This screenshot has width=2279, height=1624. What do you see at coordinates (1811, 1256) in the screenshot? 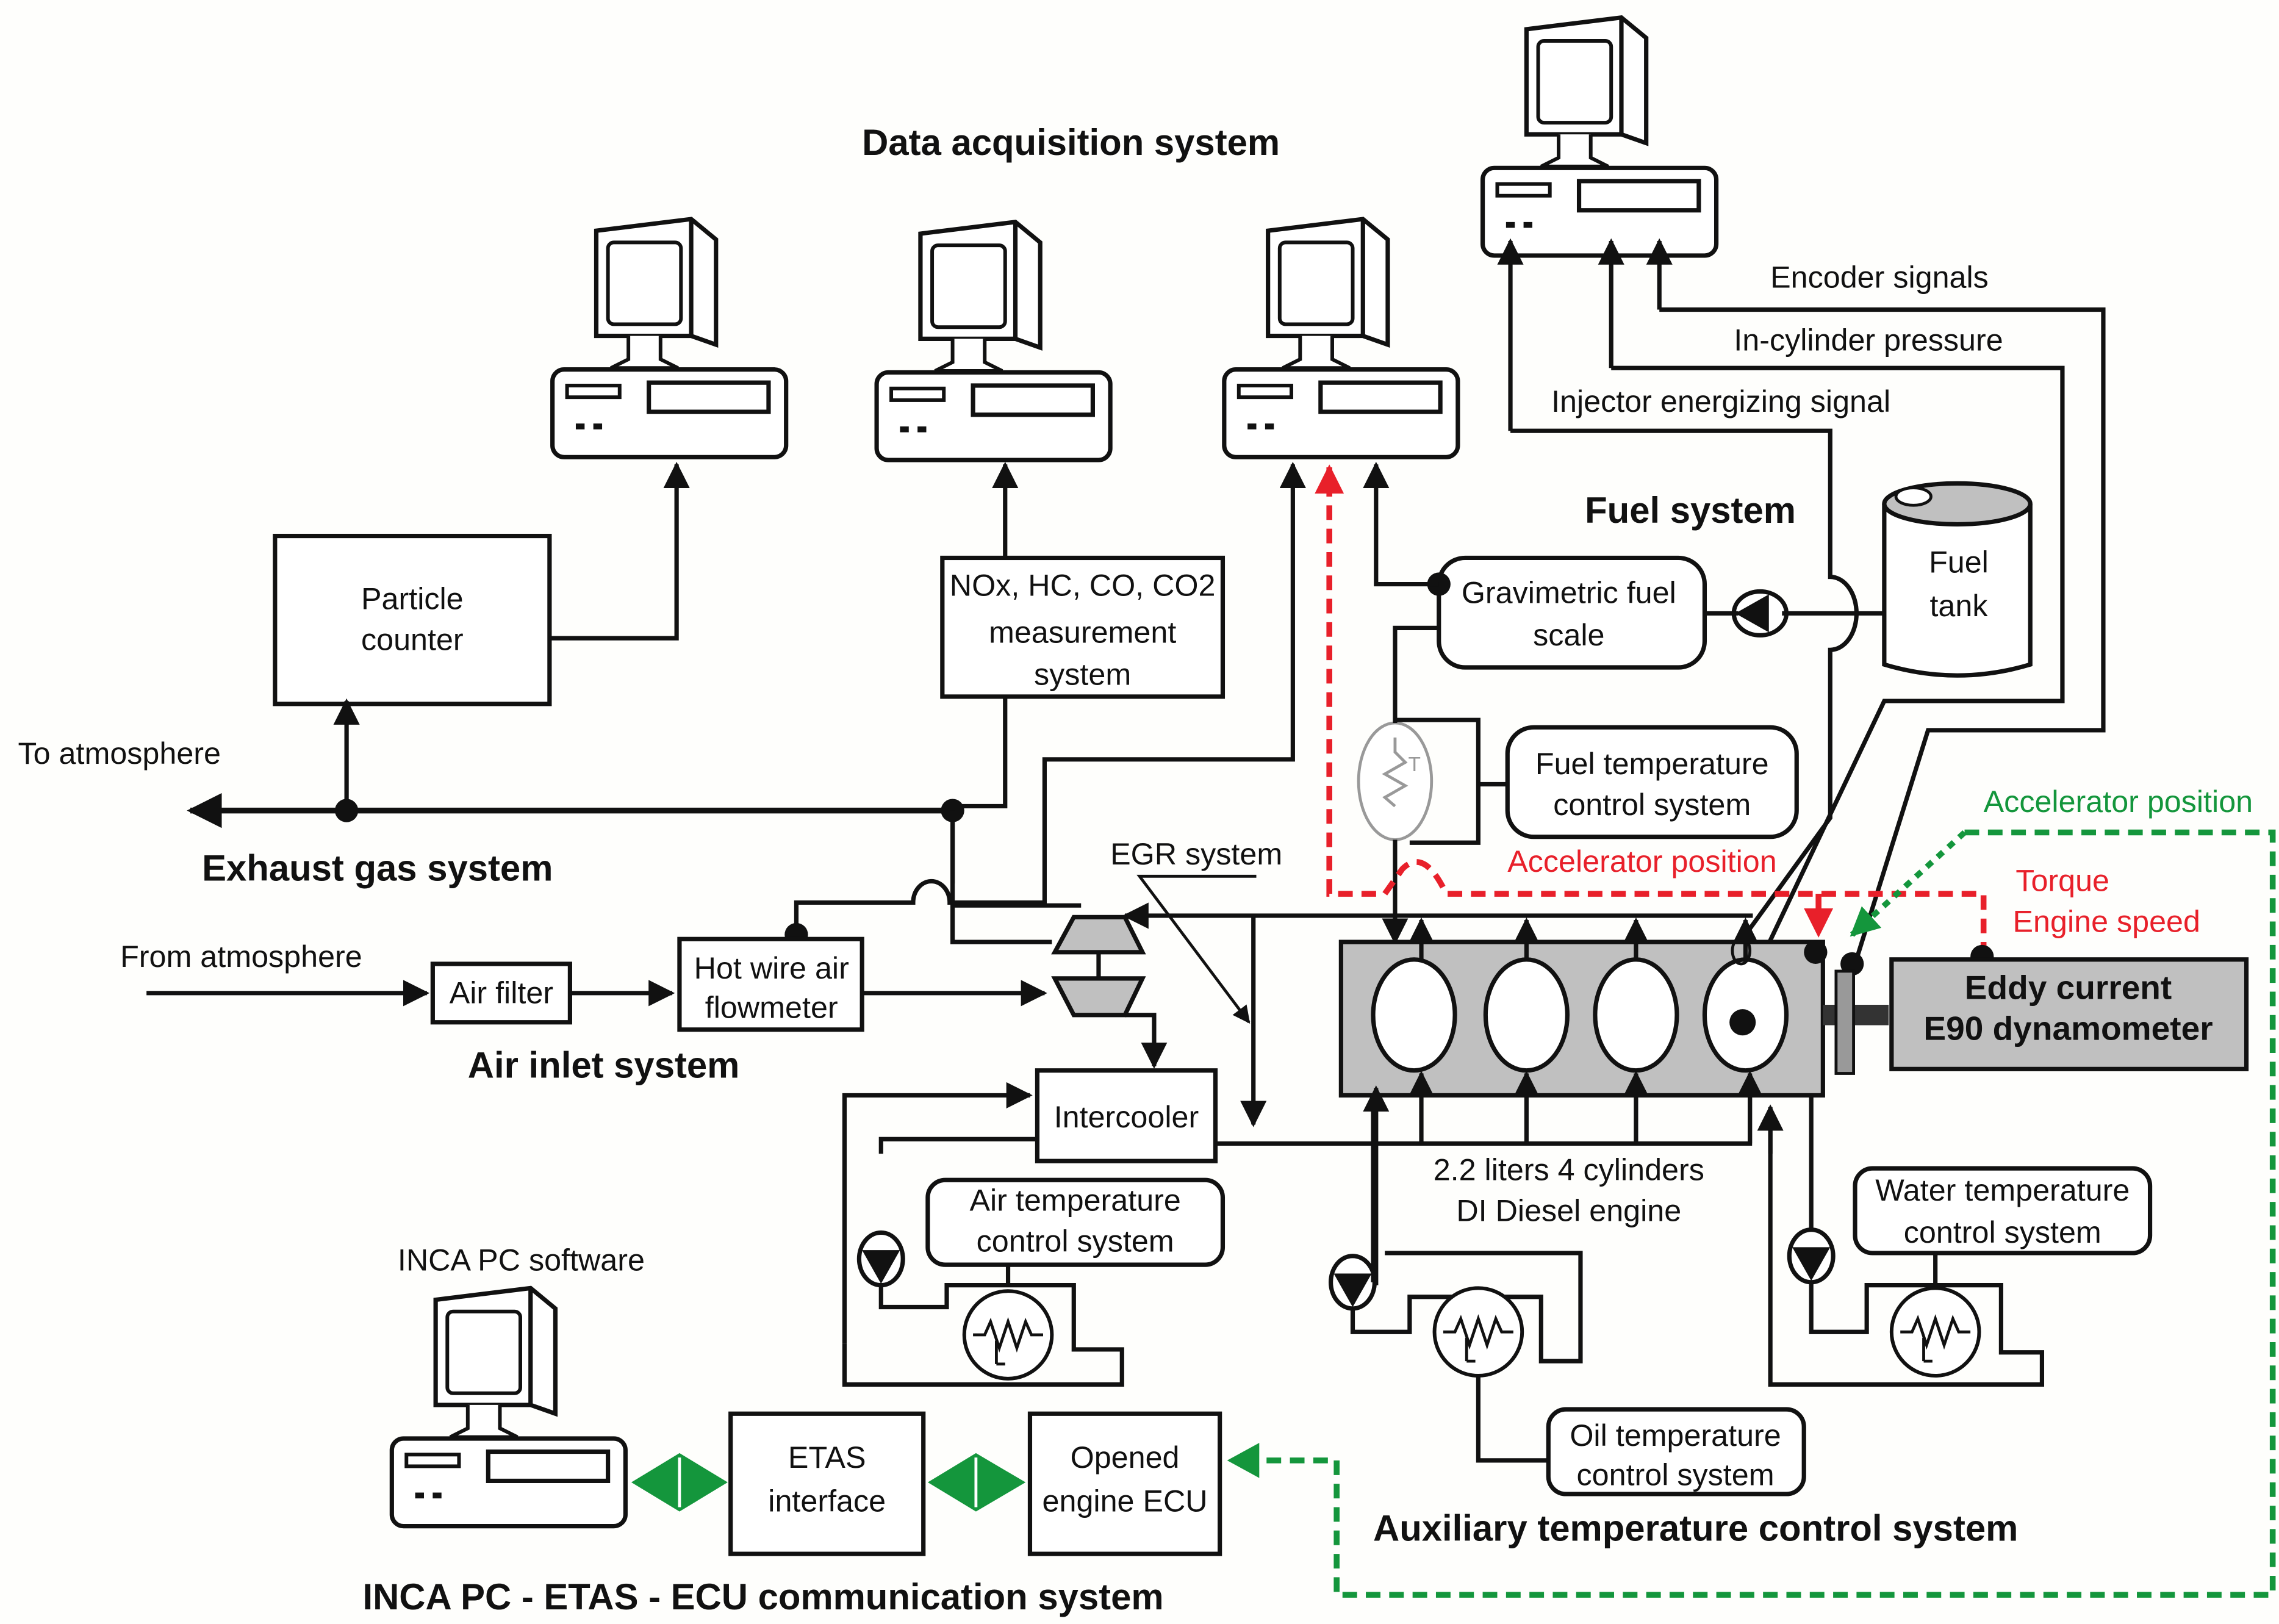
I see `water-pump-icon` at bounding box center [1811, 1256].